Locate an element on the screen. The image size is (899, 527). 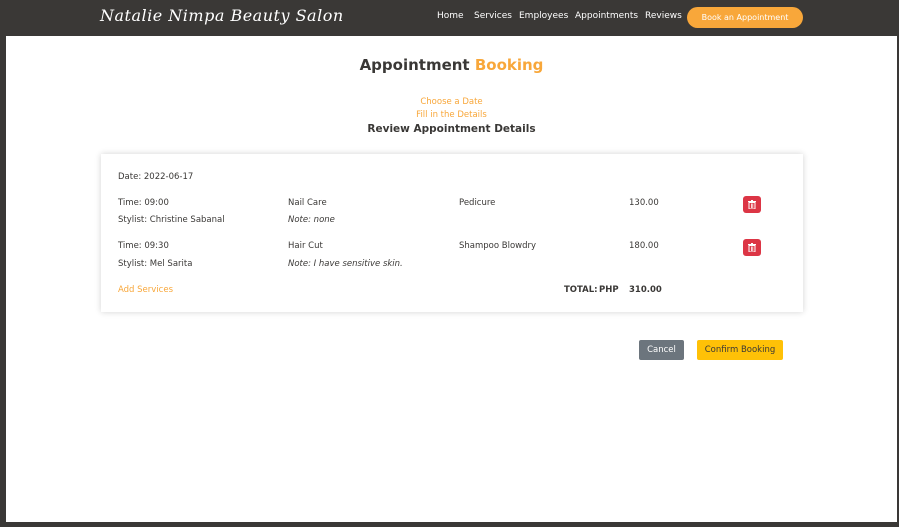
appointment-date: Date: 2022-06-17 is located at coordinates (156, 177).